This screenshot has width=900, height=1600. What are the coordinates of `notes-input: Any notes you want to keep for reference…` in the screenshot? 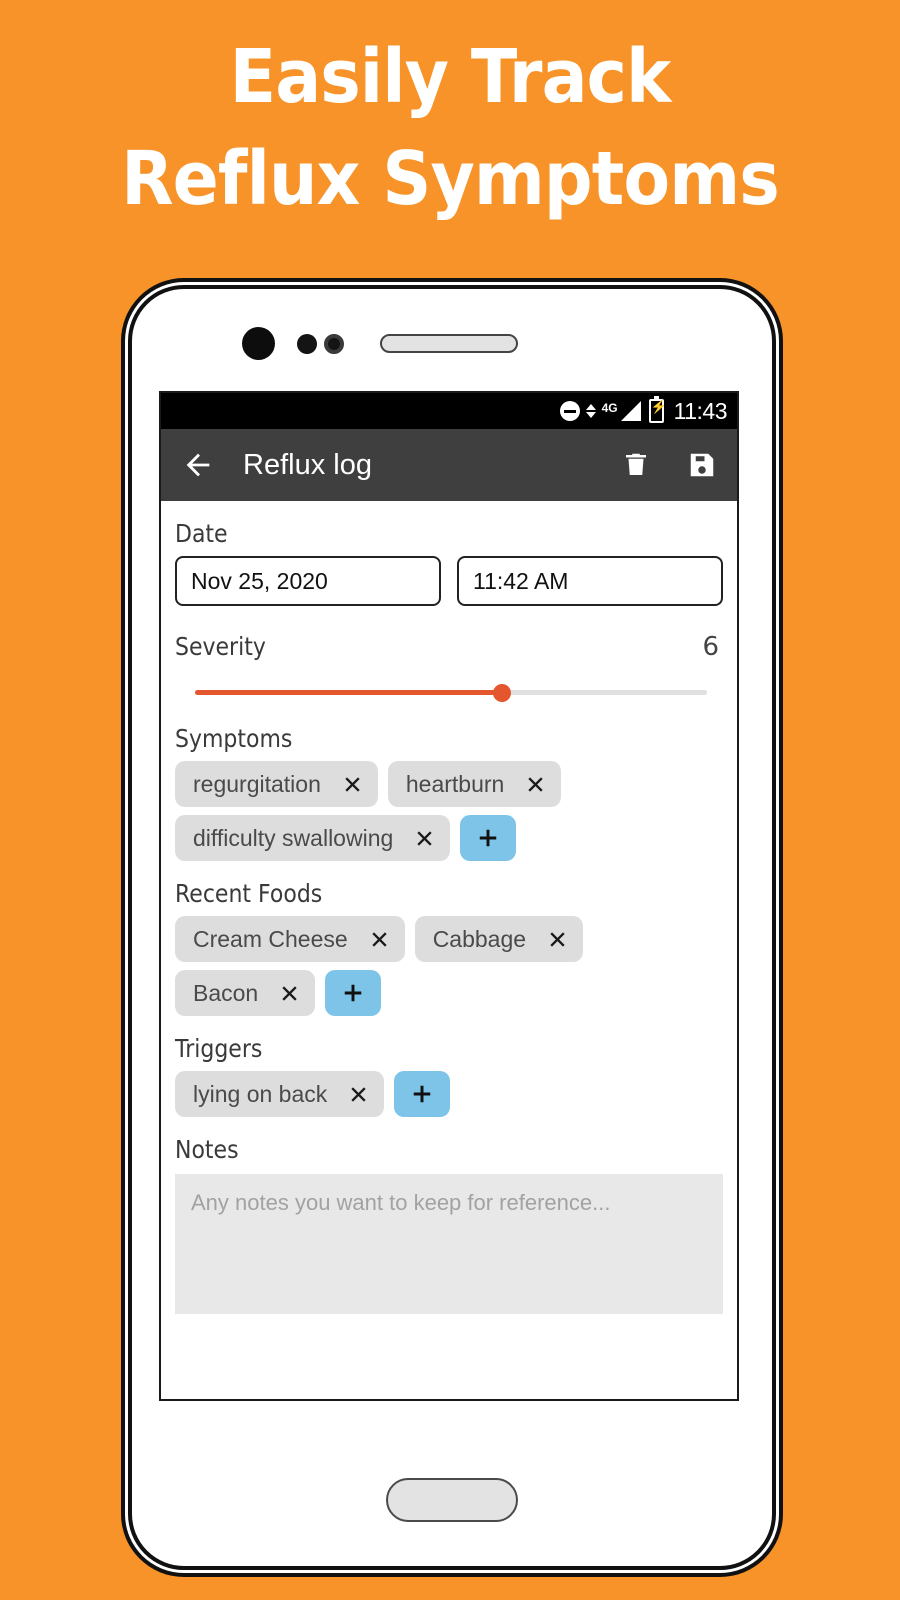 It's located at (449, 1244).